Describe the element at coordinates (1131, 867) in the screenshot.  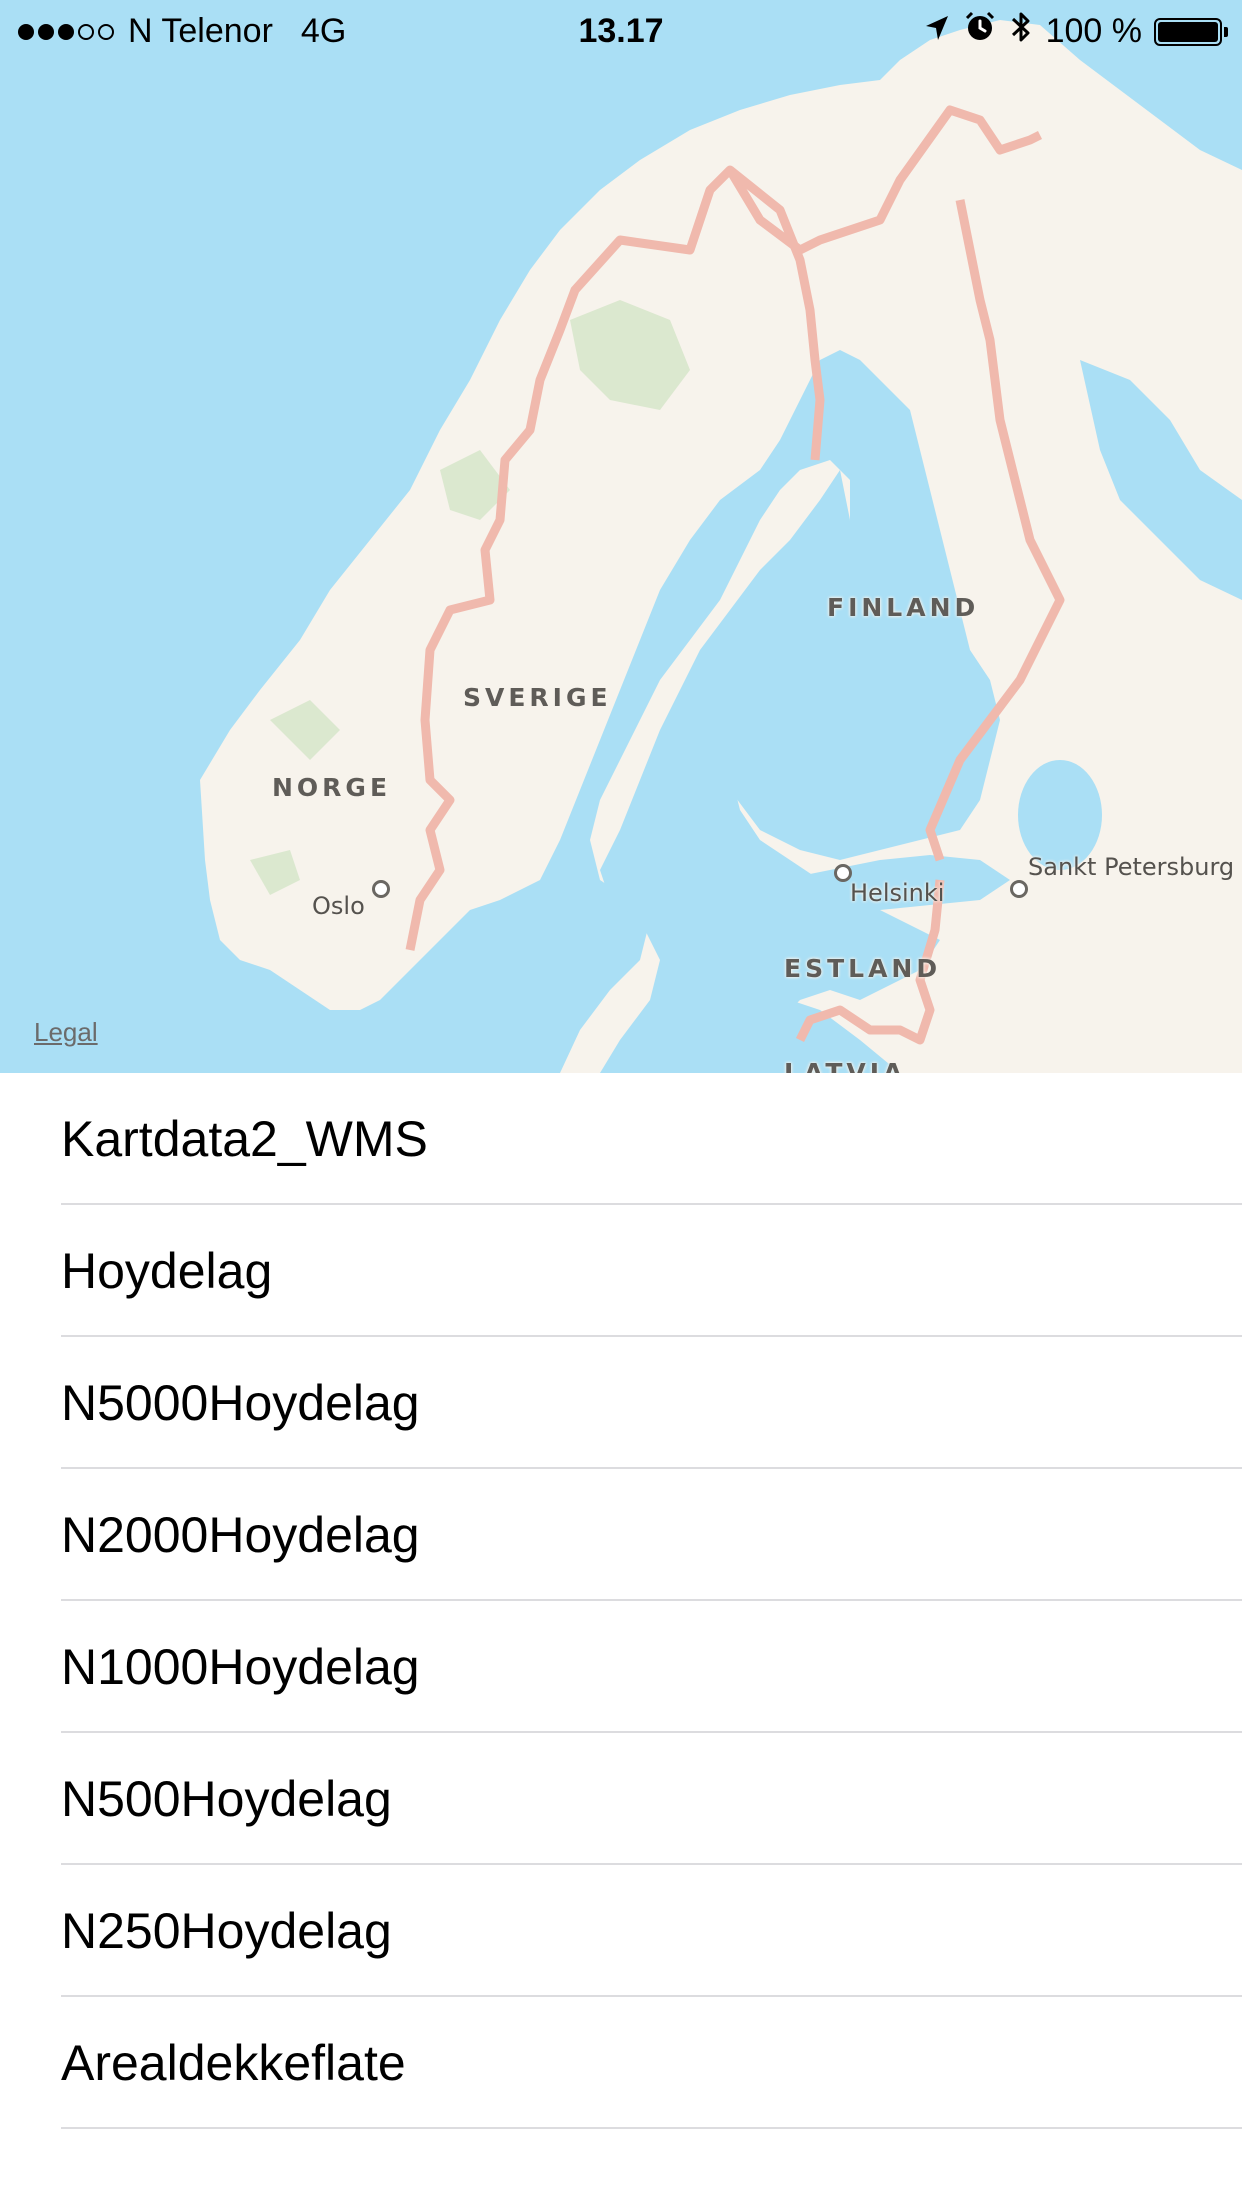
I see `map-label-sankt-petersburg: Sankt Petersburg` at that location.